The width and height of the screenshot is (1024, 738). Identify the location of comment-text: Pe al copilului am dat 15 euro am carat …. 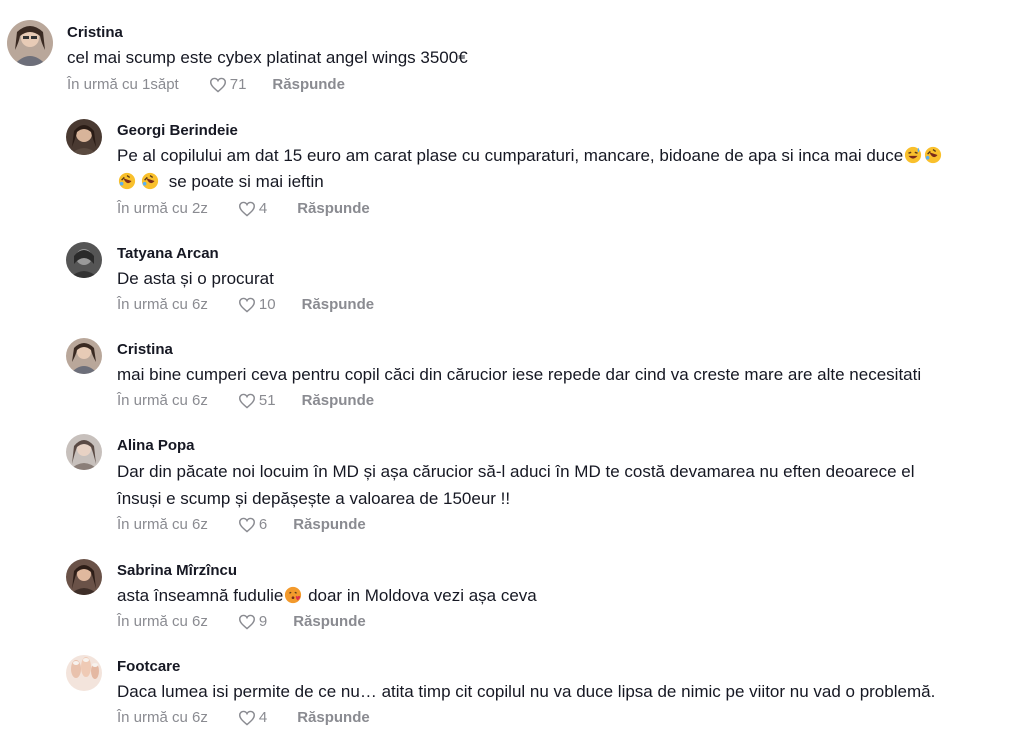
(530, 156).